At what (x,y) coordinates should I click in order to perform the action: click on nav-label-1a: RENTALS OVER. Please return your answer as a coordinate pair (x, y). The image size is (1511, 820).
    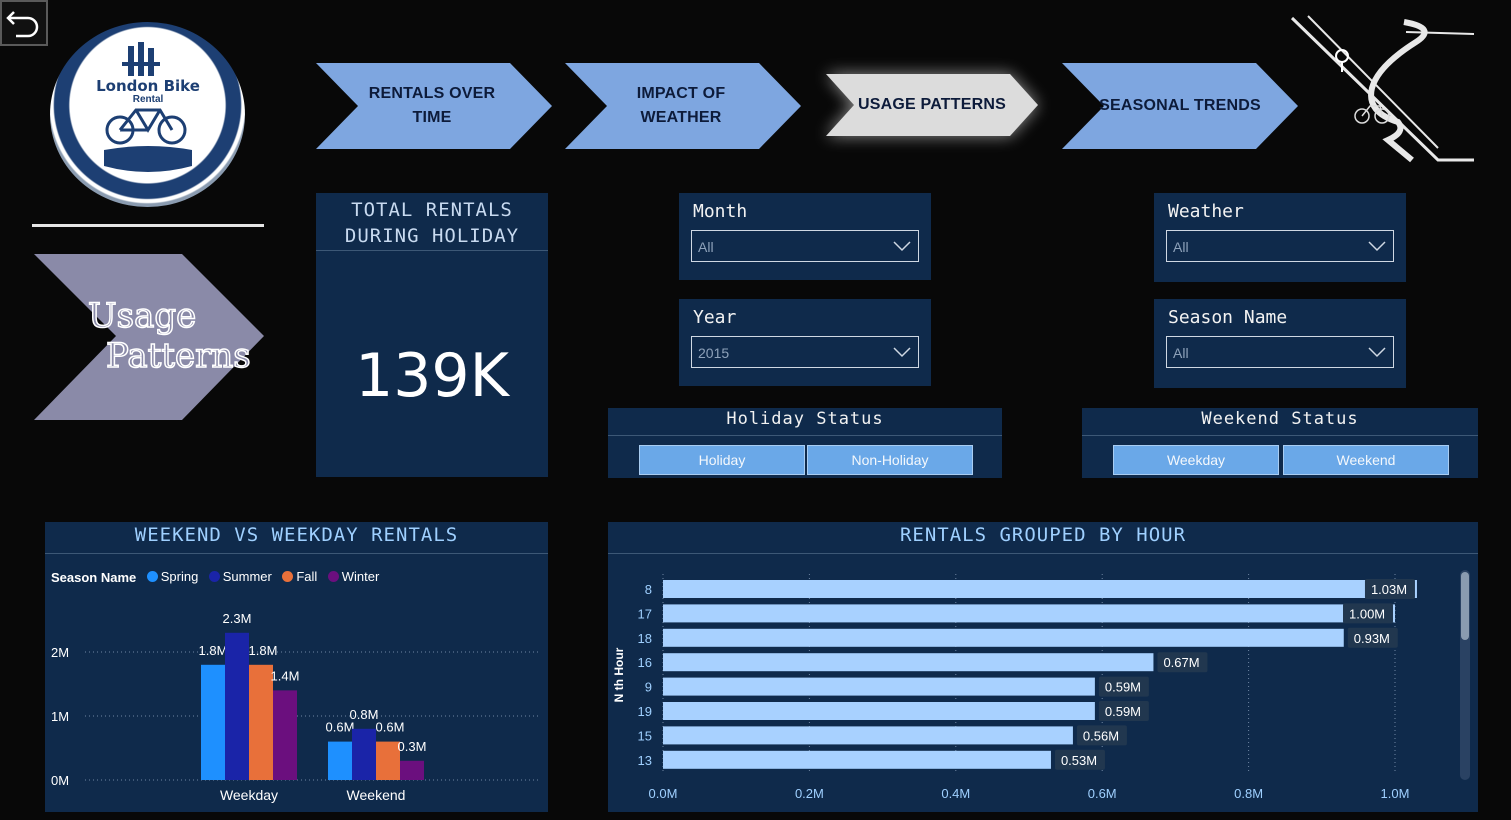
    Looking at the image, I should click on (432, 93).